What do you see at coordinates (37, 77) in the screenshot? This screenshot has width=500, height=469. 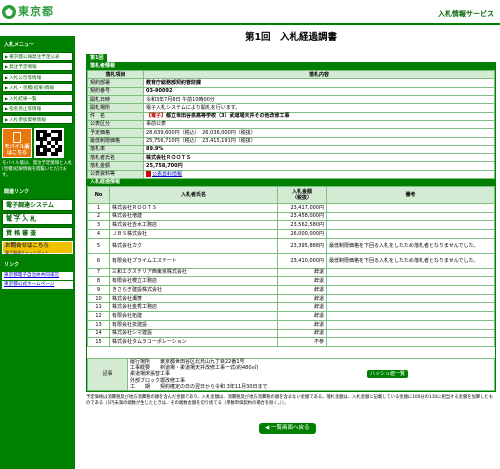 I see `sidebar-item-notice: 入札公示等情報` at bounding box center [37, 77].